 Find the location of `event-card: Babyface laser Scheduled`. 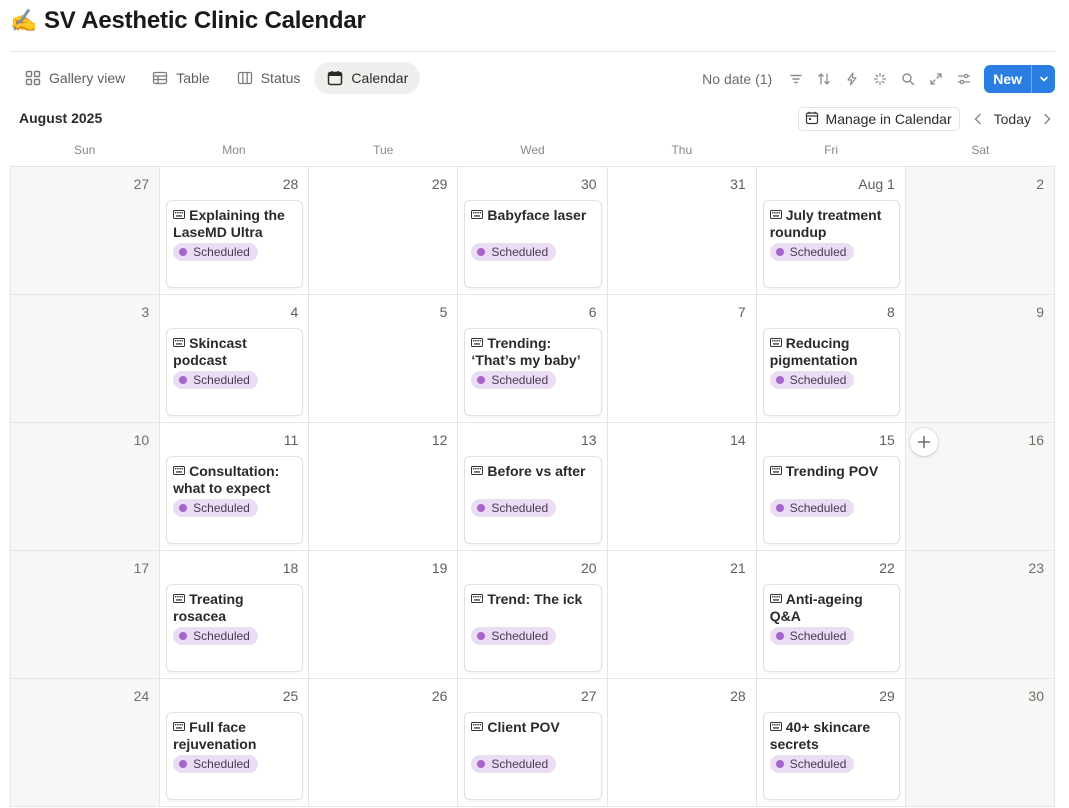

event-card: Babyface laser Scheduled is located at coordinates (533, 244).